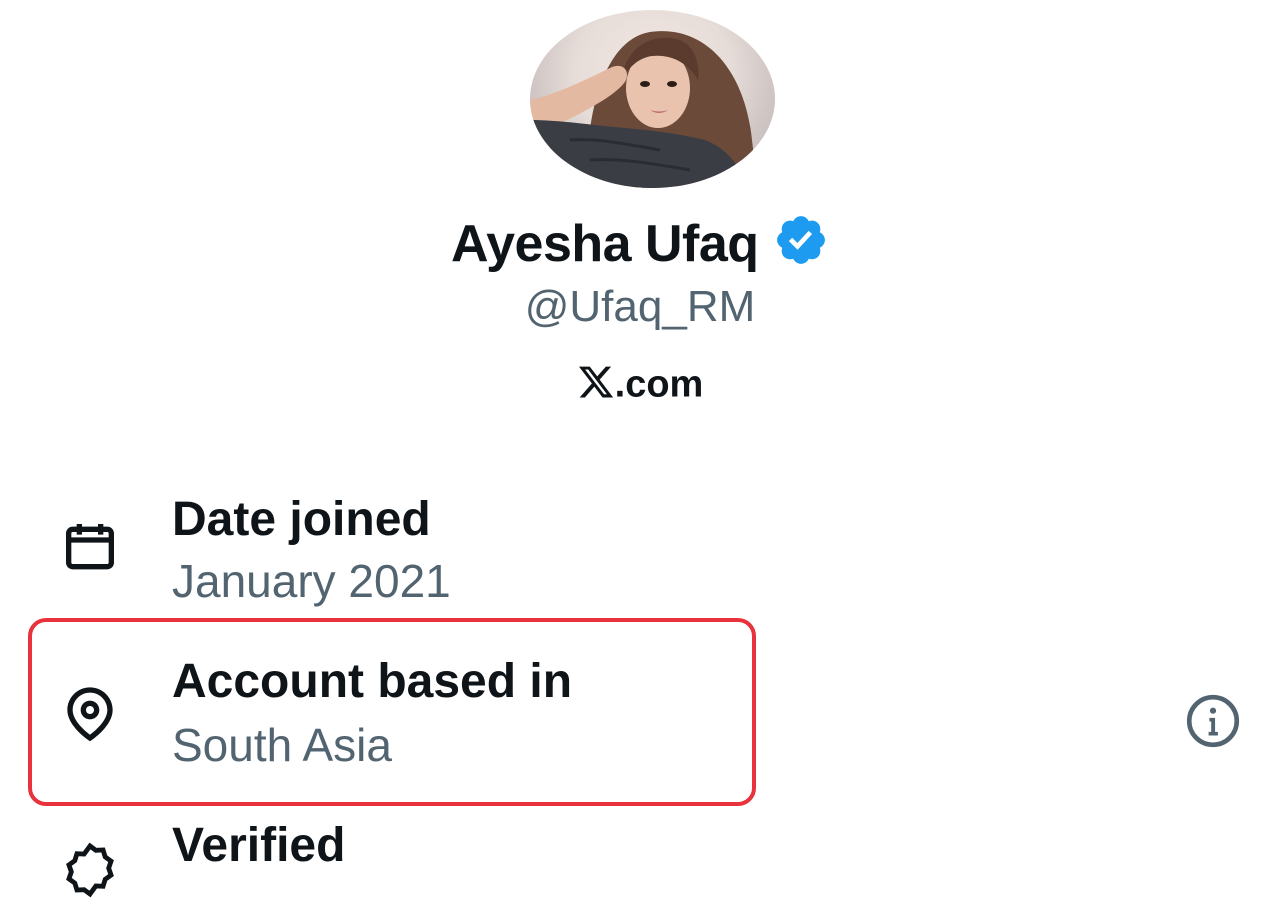 Image resolution: width=1280 pixels, height=907 pixels. What do you see at coordinates (596, 382) in the screenshot?
I see `x-logo-icon` at bounding box center [596, 382].